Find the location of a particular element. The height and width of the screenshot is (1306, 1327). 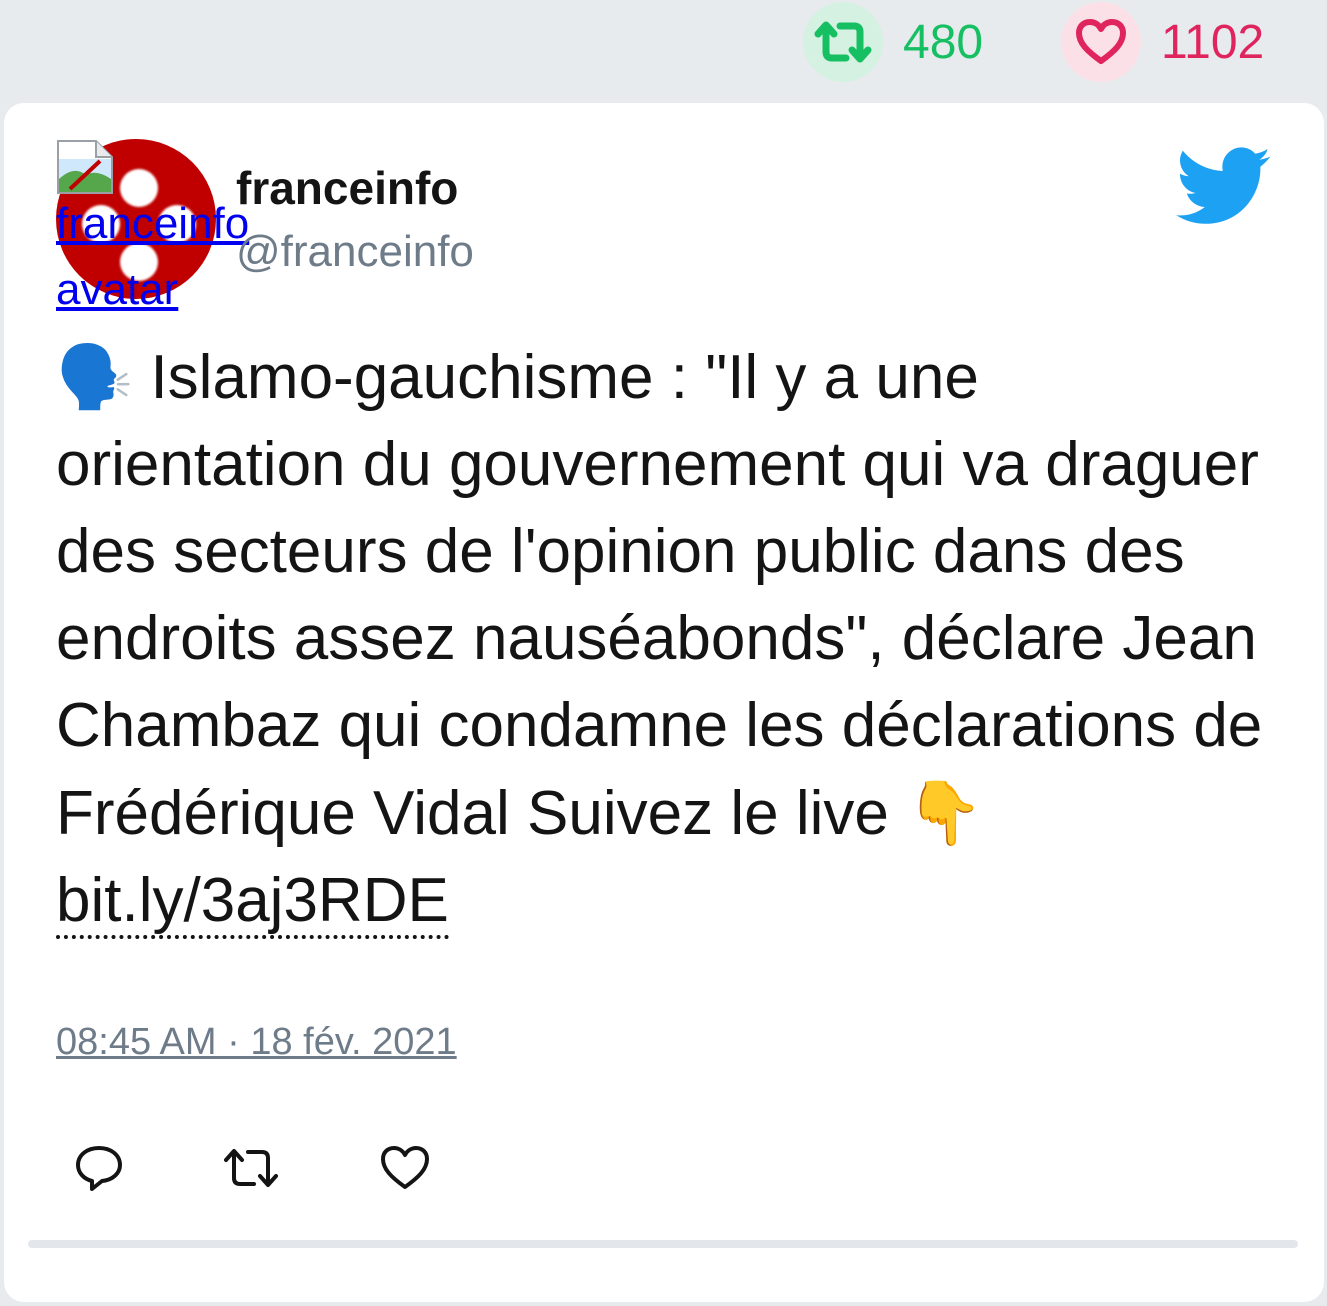

retweet-button is located at coordinates (251, 1168).